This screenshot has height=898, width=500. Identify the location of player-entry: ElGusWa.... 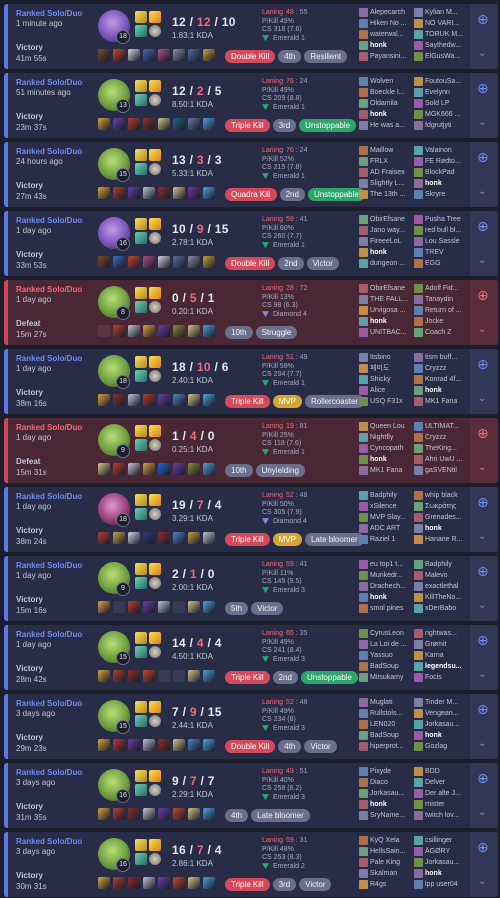
(442, 56).